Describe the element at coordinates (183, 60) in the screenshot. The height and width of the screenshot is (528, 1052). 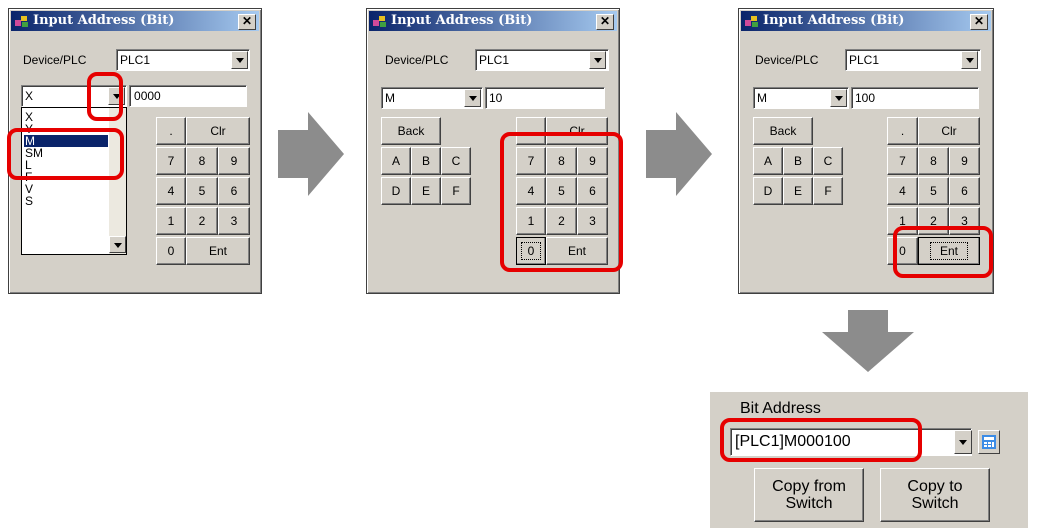
I see `device-plc-select: PLC1` at that location.